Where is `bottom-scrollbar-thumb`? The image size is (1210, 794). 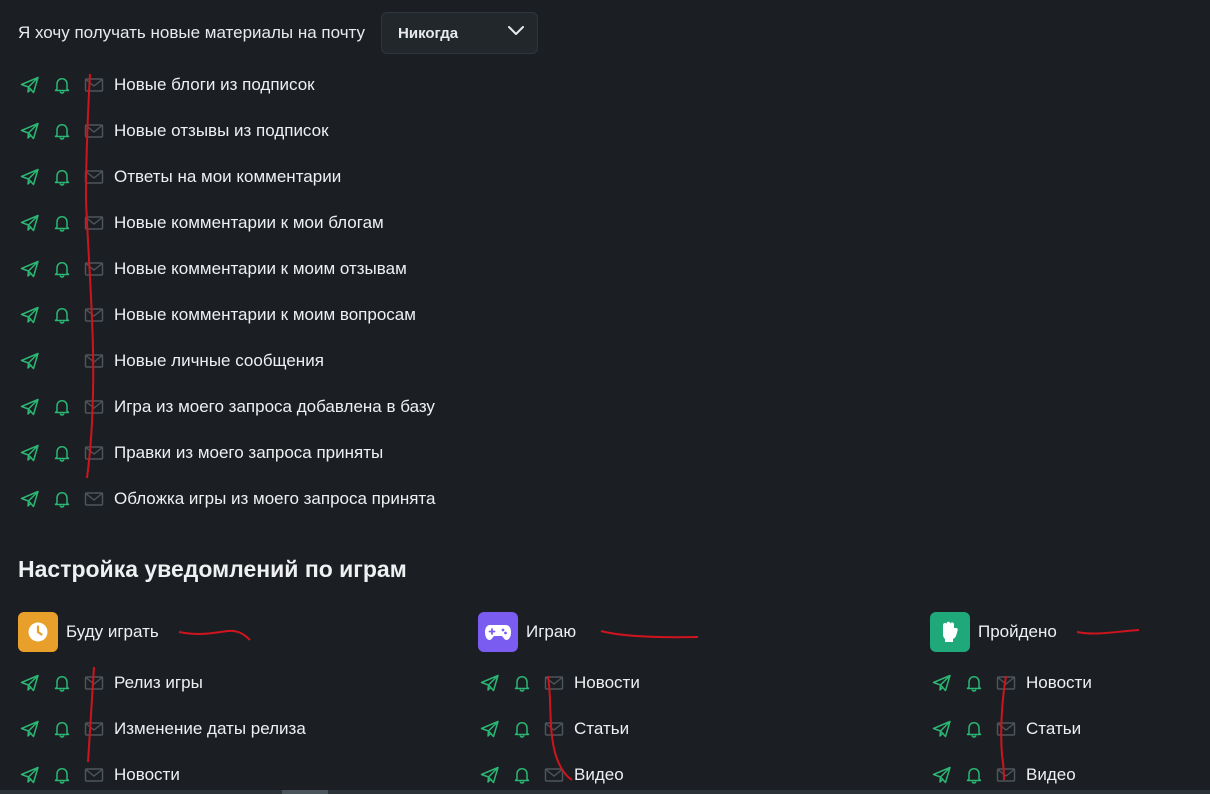
bottom-scrollbar-thumb is located at coordinates (305, 792).